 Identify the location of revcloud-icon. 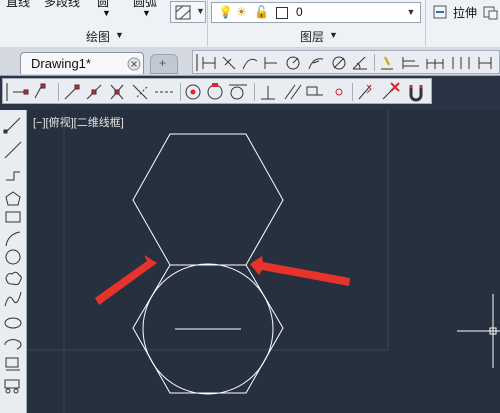
(13, 278).